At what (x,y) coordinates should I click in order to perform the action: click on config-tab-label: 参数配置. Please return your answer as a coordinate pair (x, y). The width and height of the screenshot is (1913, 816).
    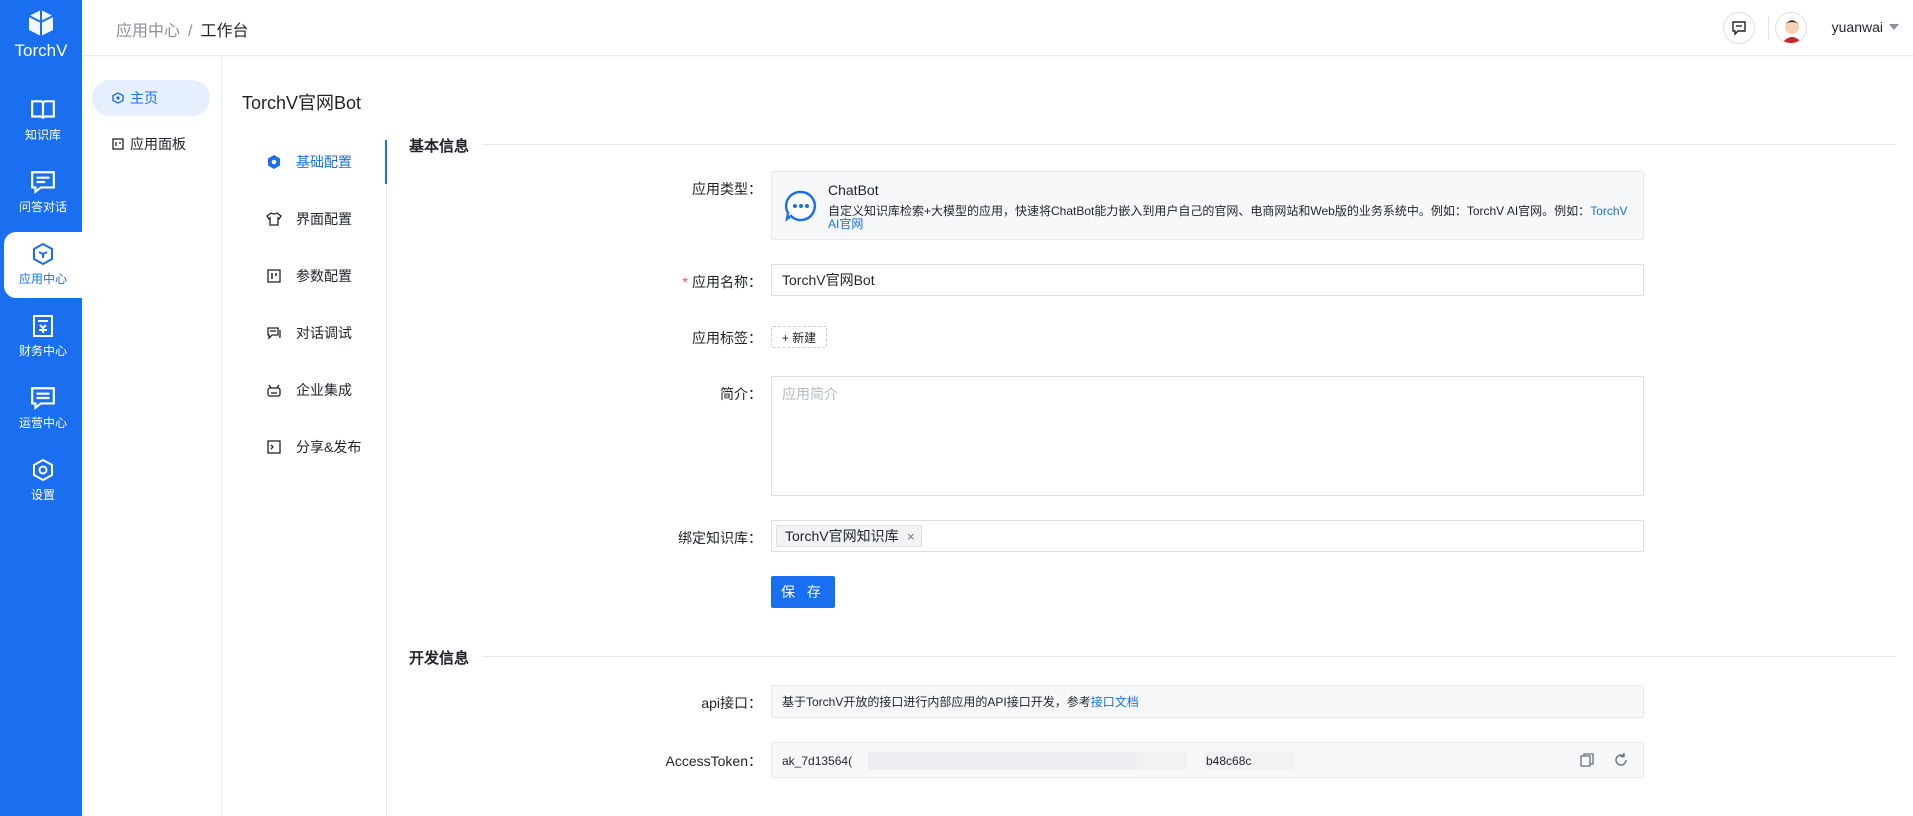
    Looking at the image, I should click on (324, 276).